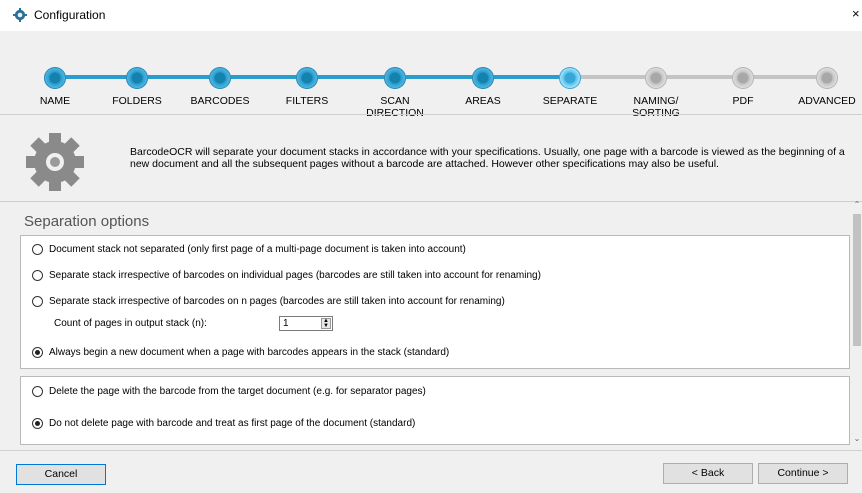 The height and width of the screenshot is (493, 862). I want to click on step-advanced-icon, so click(827, 78).